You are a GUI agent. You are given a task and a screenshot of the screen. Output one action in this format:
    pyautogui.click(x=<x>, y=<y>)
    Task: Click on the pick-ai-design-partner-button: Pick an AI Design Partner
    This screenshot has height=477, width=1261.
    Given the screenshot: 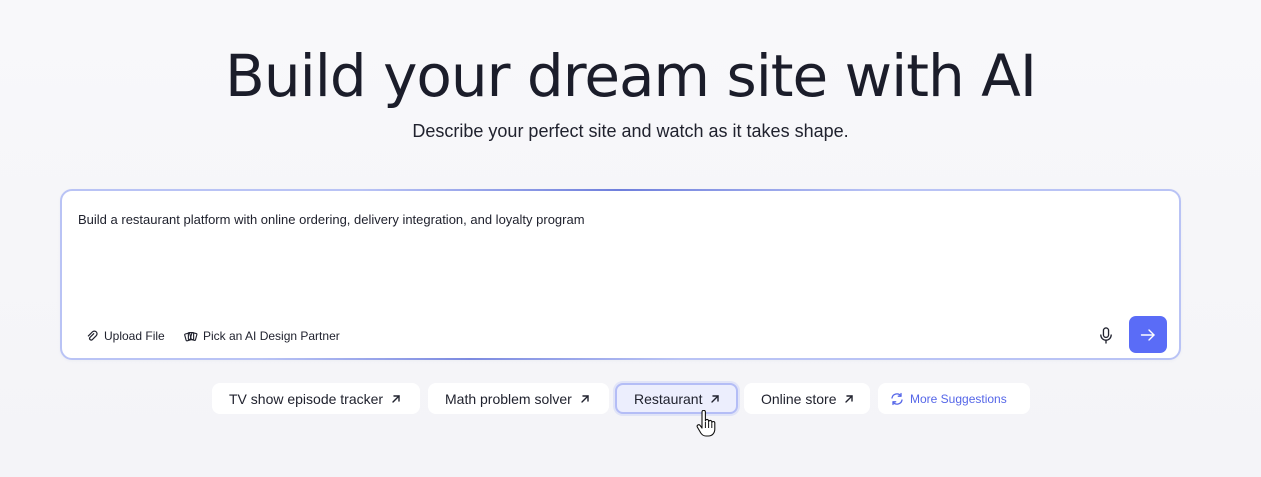 What is the action you would take?
    pyautogui.click(x=262, y=336)
    